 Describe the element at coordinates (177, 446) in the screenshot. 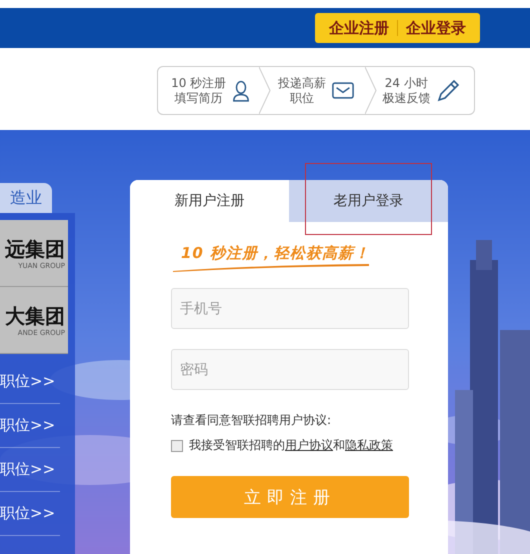

I see `checkbox` at that location.